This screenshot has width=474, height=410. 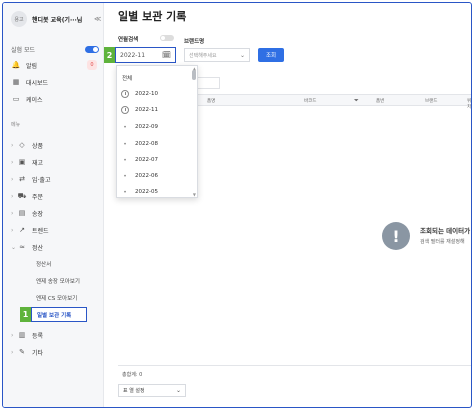 I want to click on brand-name: 핸디봇 교육(기···님, so click(x=57, y=20).